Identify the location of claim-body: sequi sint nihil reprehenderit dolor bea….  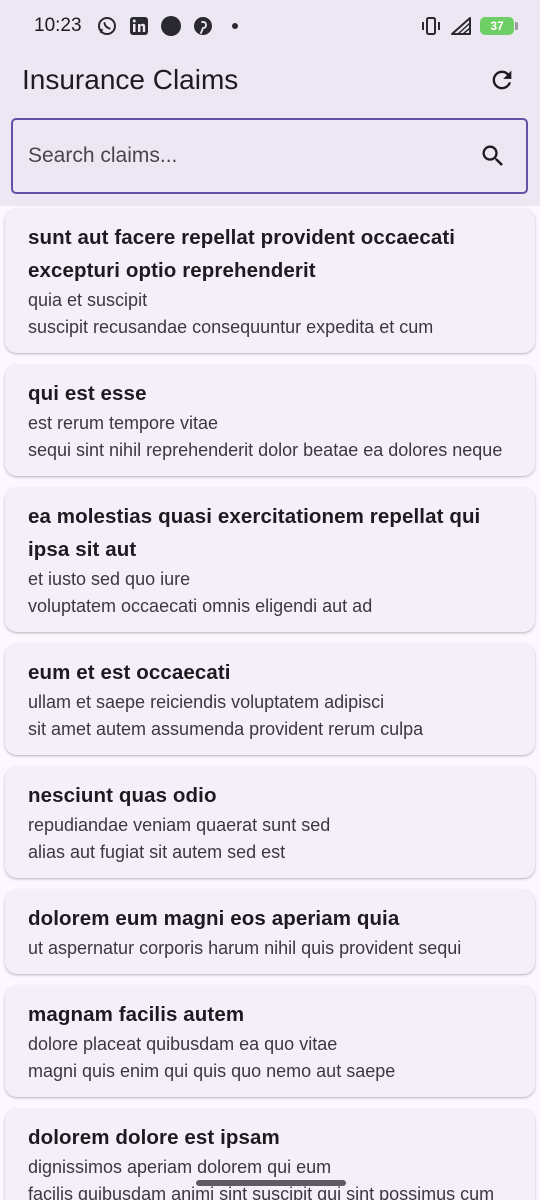
(265, 450).